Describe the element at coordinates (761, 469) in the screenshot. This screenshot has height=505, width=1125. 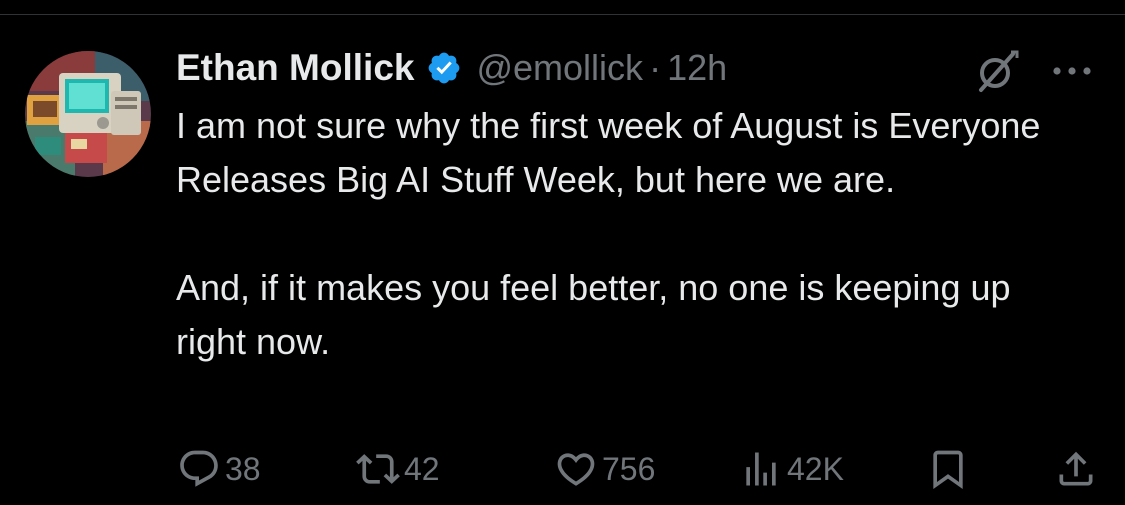
I see `views-icon` at that location.